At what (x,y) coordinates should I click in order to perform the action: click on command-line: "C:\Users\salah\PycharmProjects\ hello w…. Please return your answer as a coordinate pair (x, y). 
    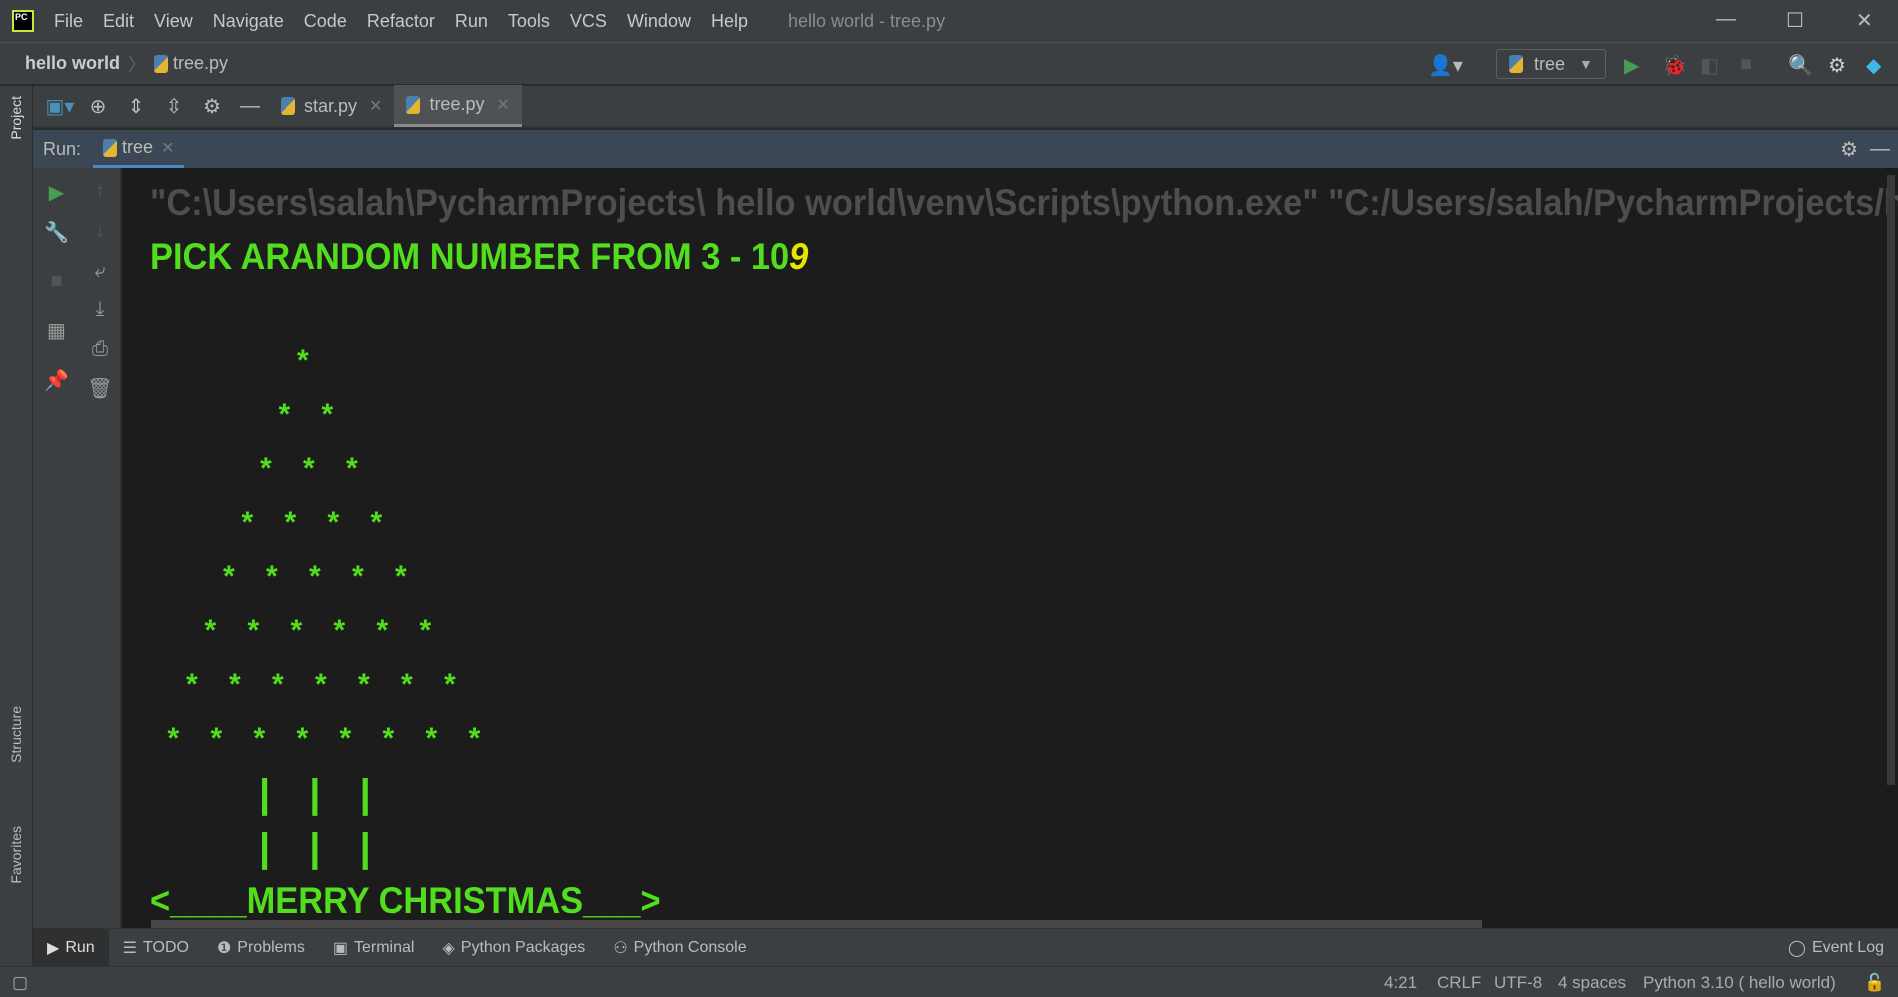
    Looking at the image, I should click on (1024, 202).